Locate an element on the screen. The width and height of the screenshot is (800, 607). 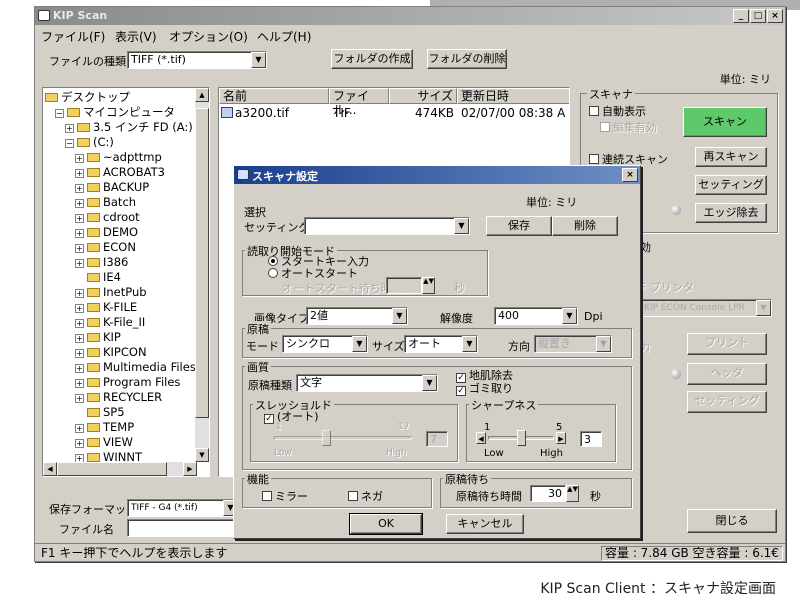
delete-setting-button: 削除 is located at coordinates (585, 226).